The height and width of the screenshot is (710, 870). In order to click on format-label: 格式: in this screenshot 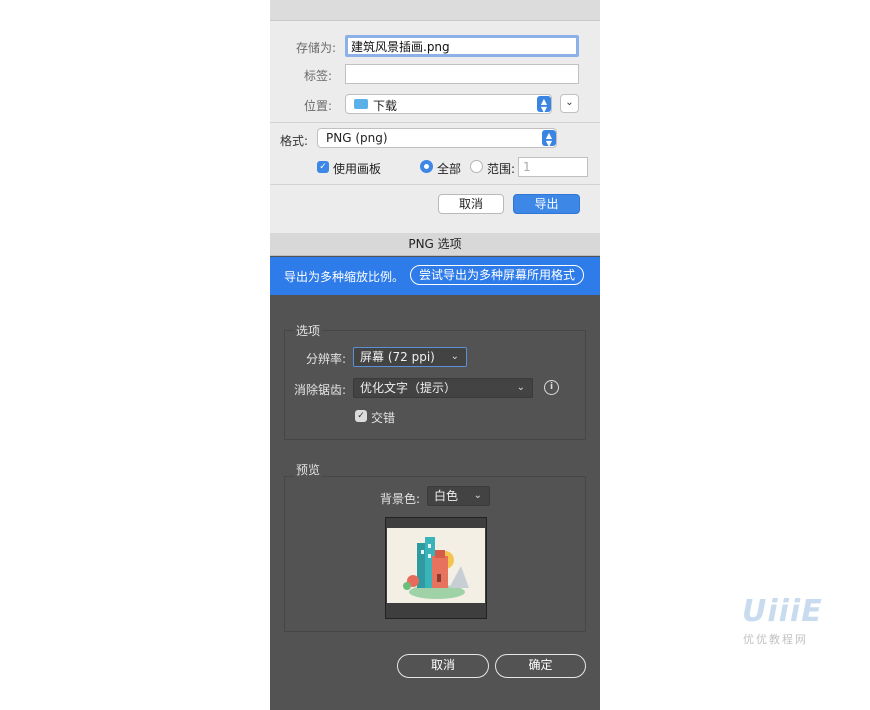, I will do `click(293, 141)`.